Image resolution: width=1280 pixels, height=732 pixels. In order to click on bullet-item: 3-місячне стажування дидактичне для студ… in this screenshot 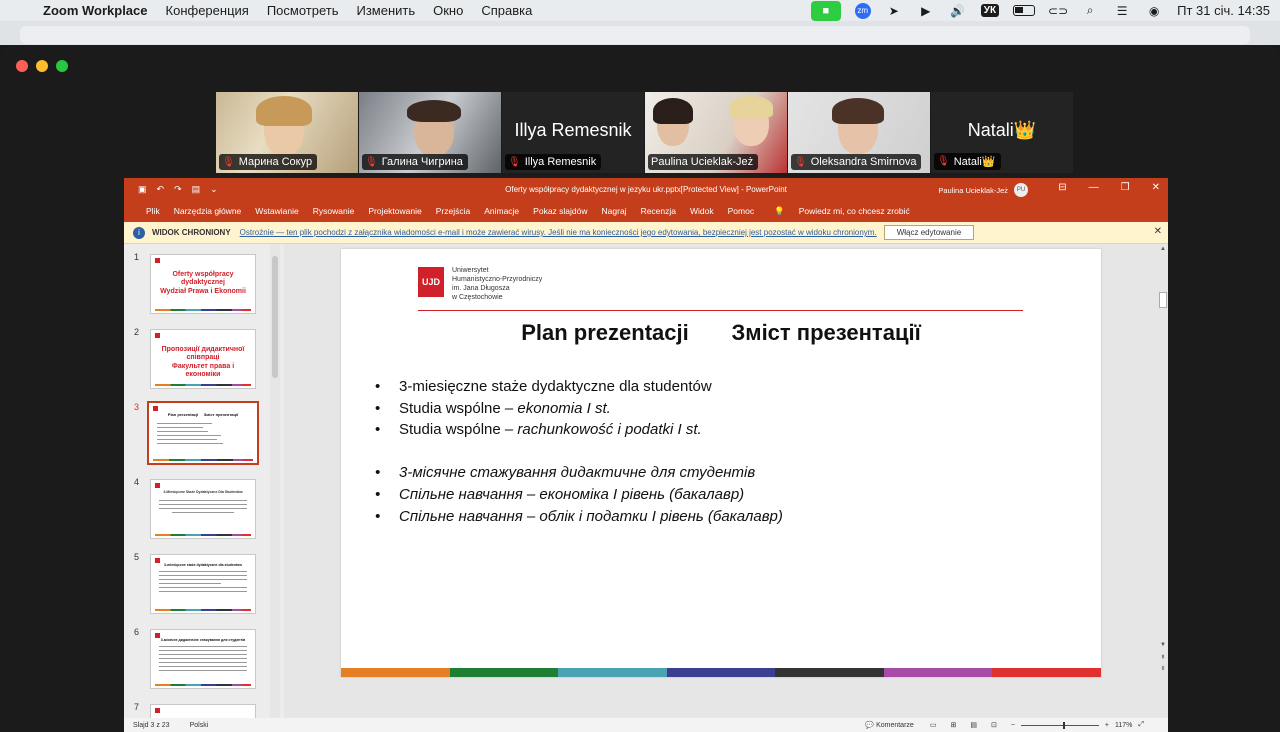, I will do `click(579, 473)`.